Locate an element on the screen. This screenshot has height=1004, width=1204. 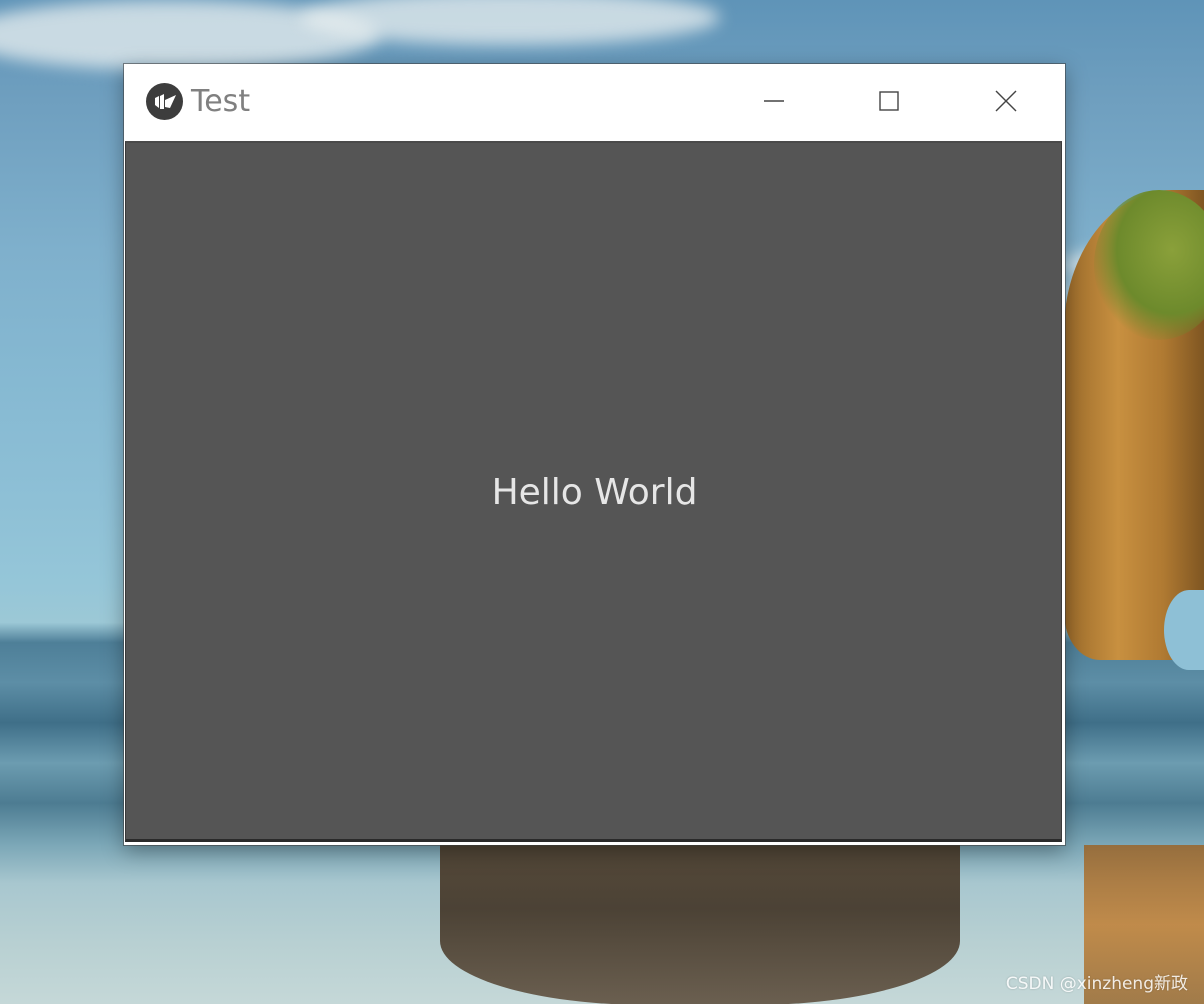
minimize-icon is located at coordinates (774, 103).